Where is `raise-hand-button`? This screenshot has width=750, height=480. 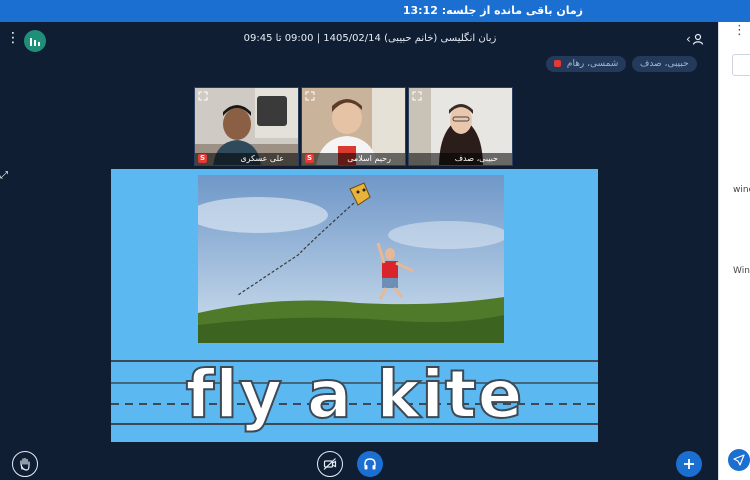
raise-hand-button is located at coordinates (25, 464).